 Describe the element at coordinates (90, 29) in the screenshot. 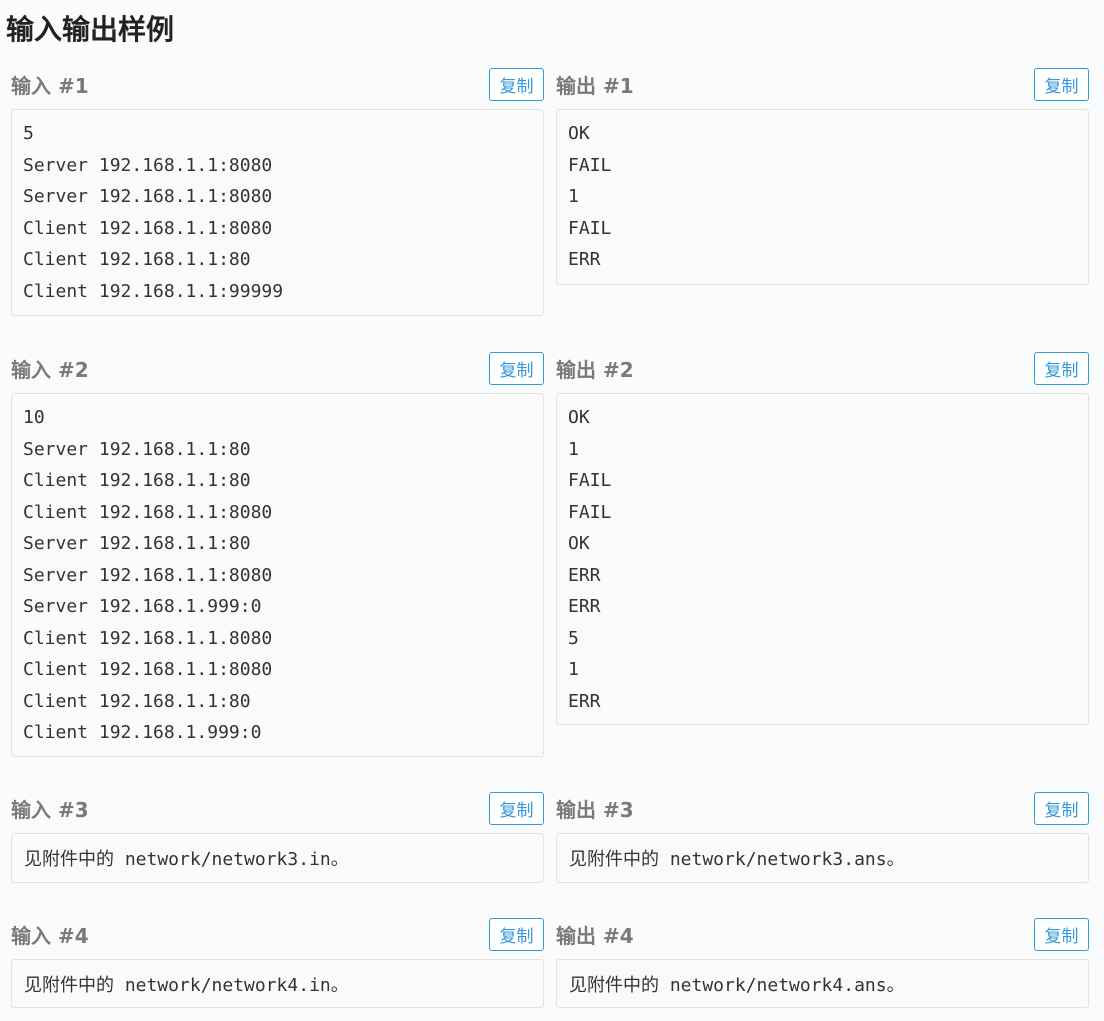

I see `section-title: 输入输出样例` at that location.